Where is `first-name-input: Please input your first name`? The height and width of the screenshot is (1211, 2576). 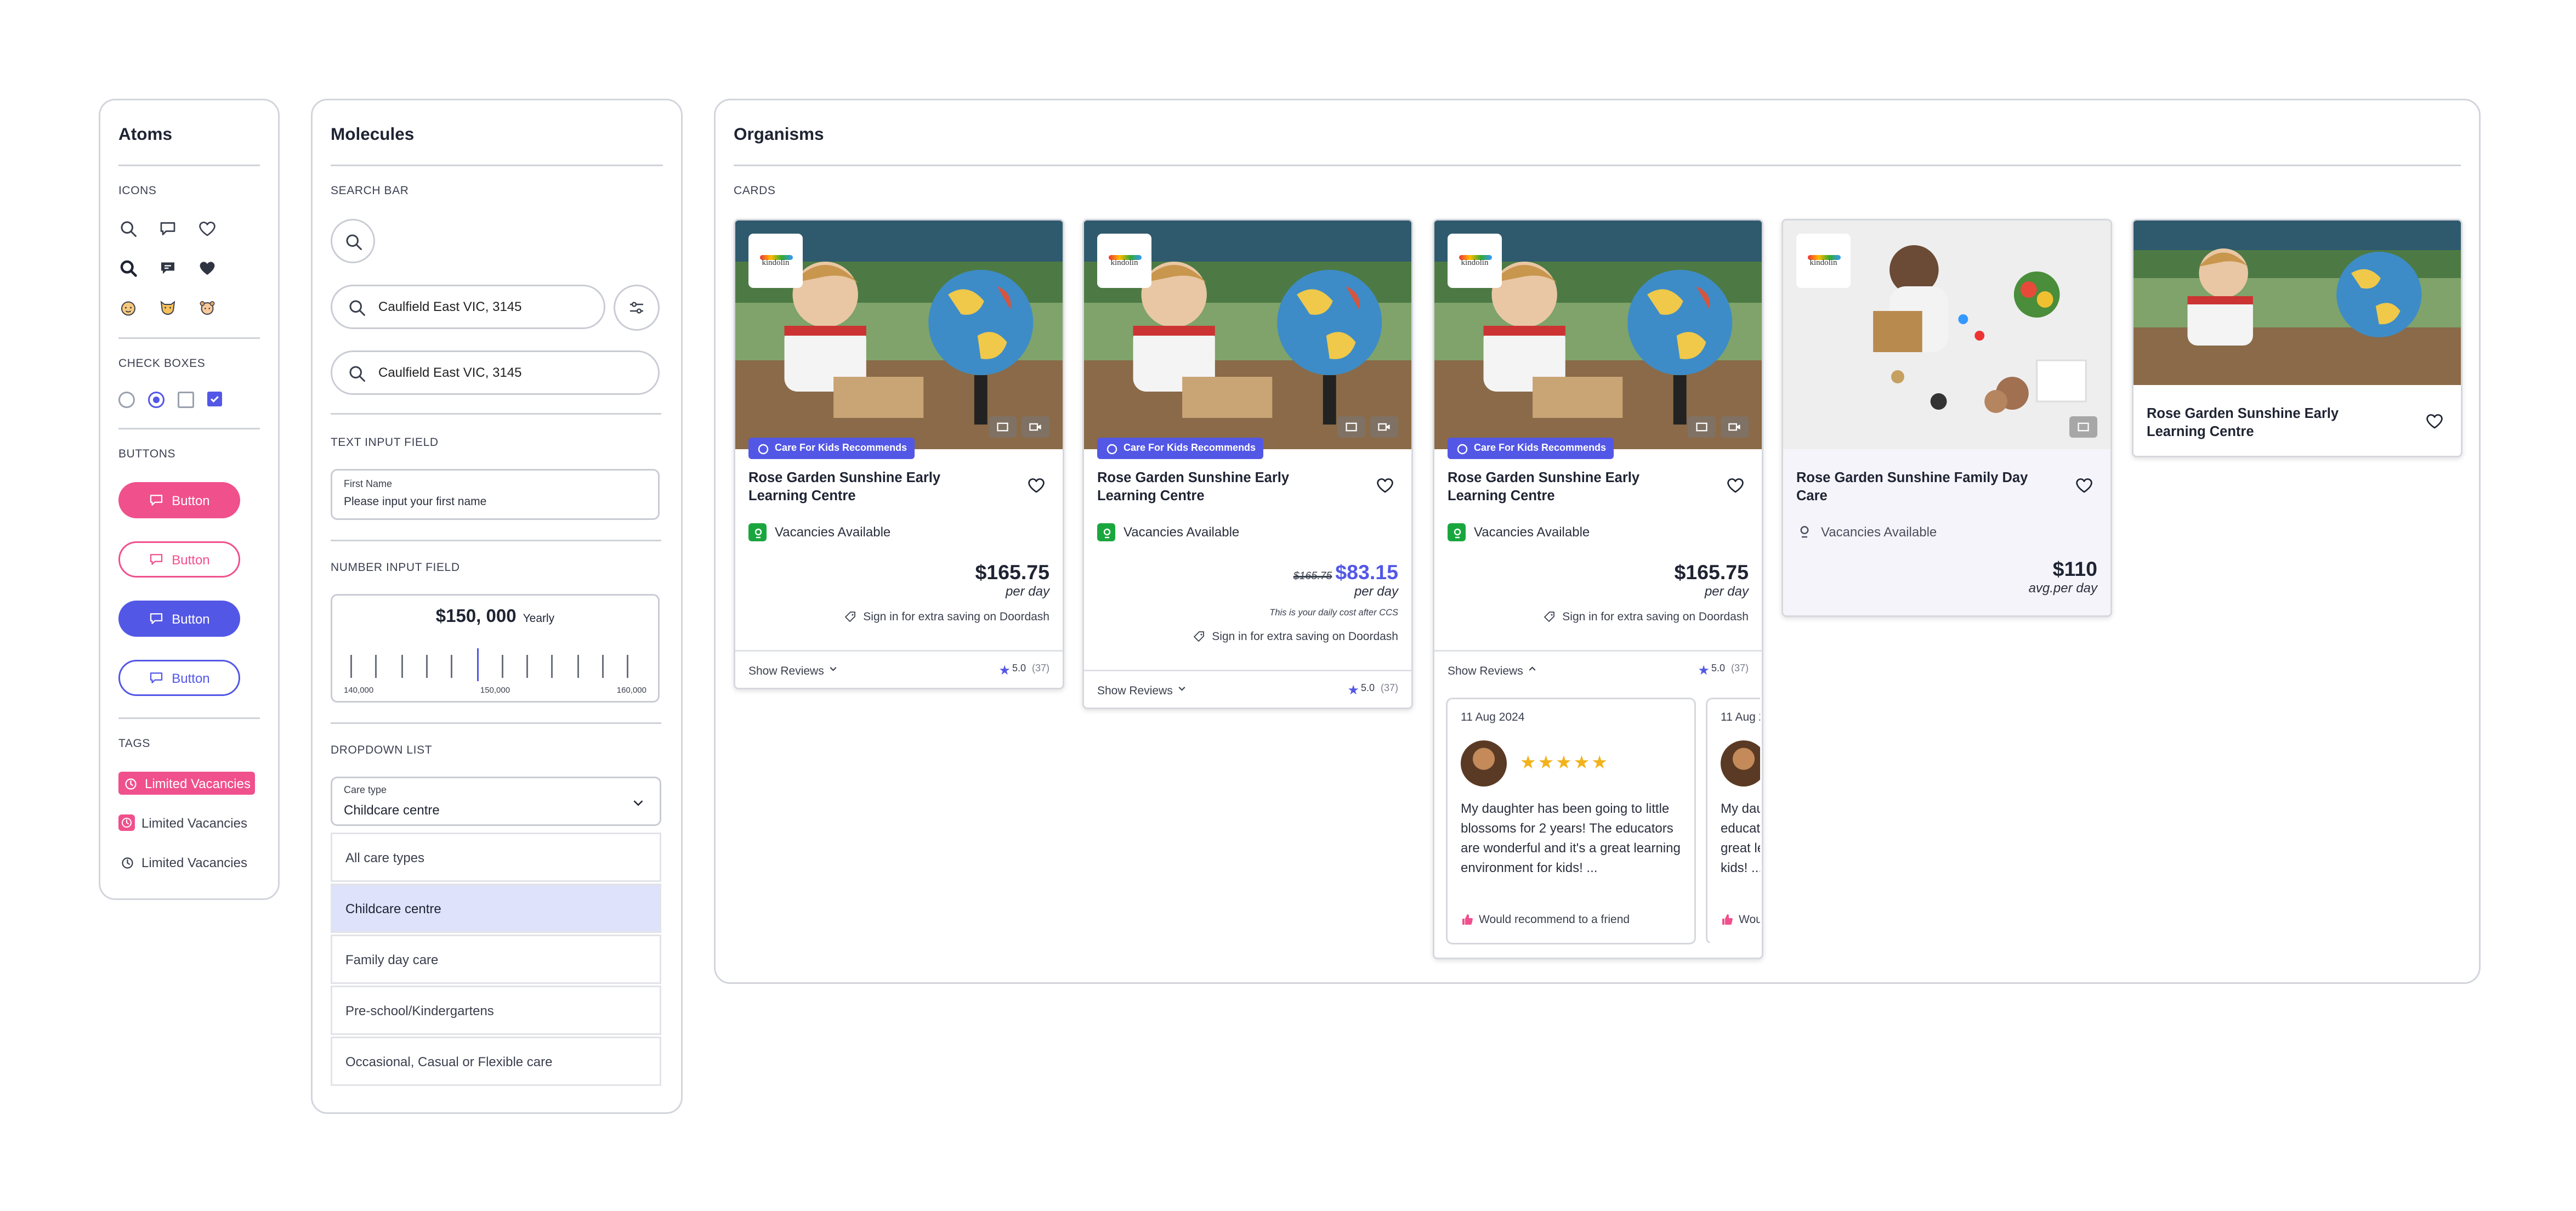
first-name-input: Please input your first name is located at coordinates (415, 503).